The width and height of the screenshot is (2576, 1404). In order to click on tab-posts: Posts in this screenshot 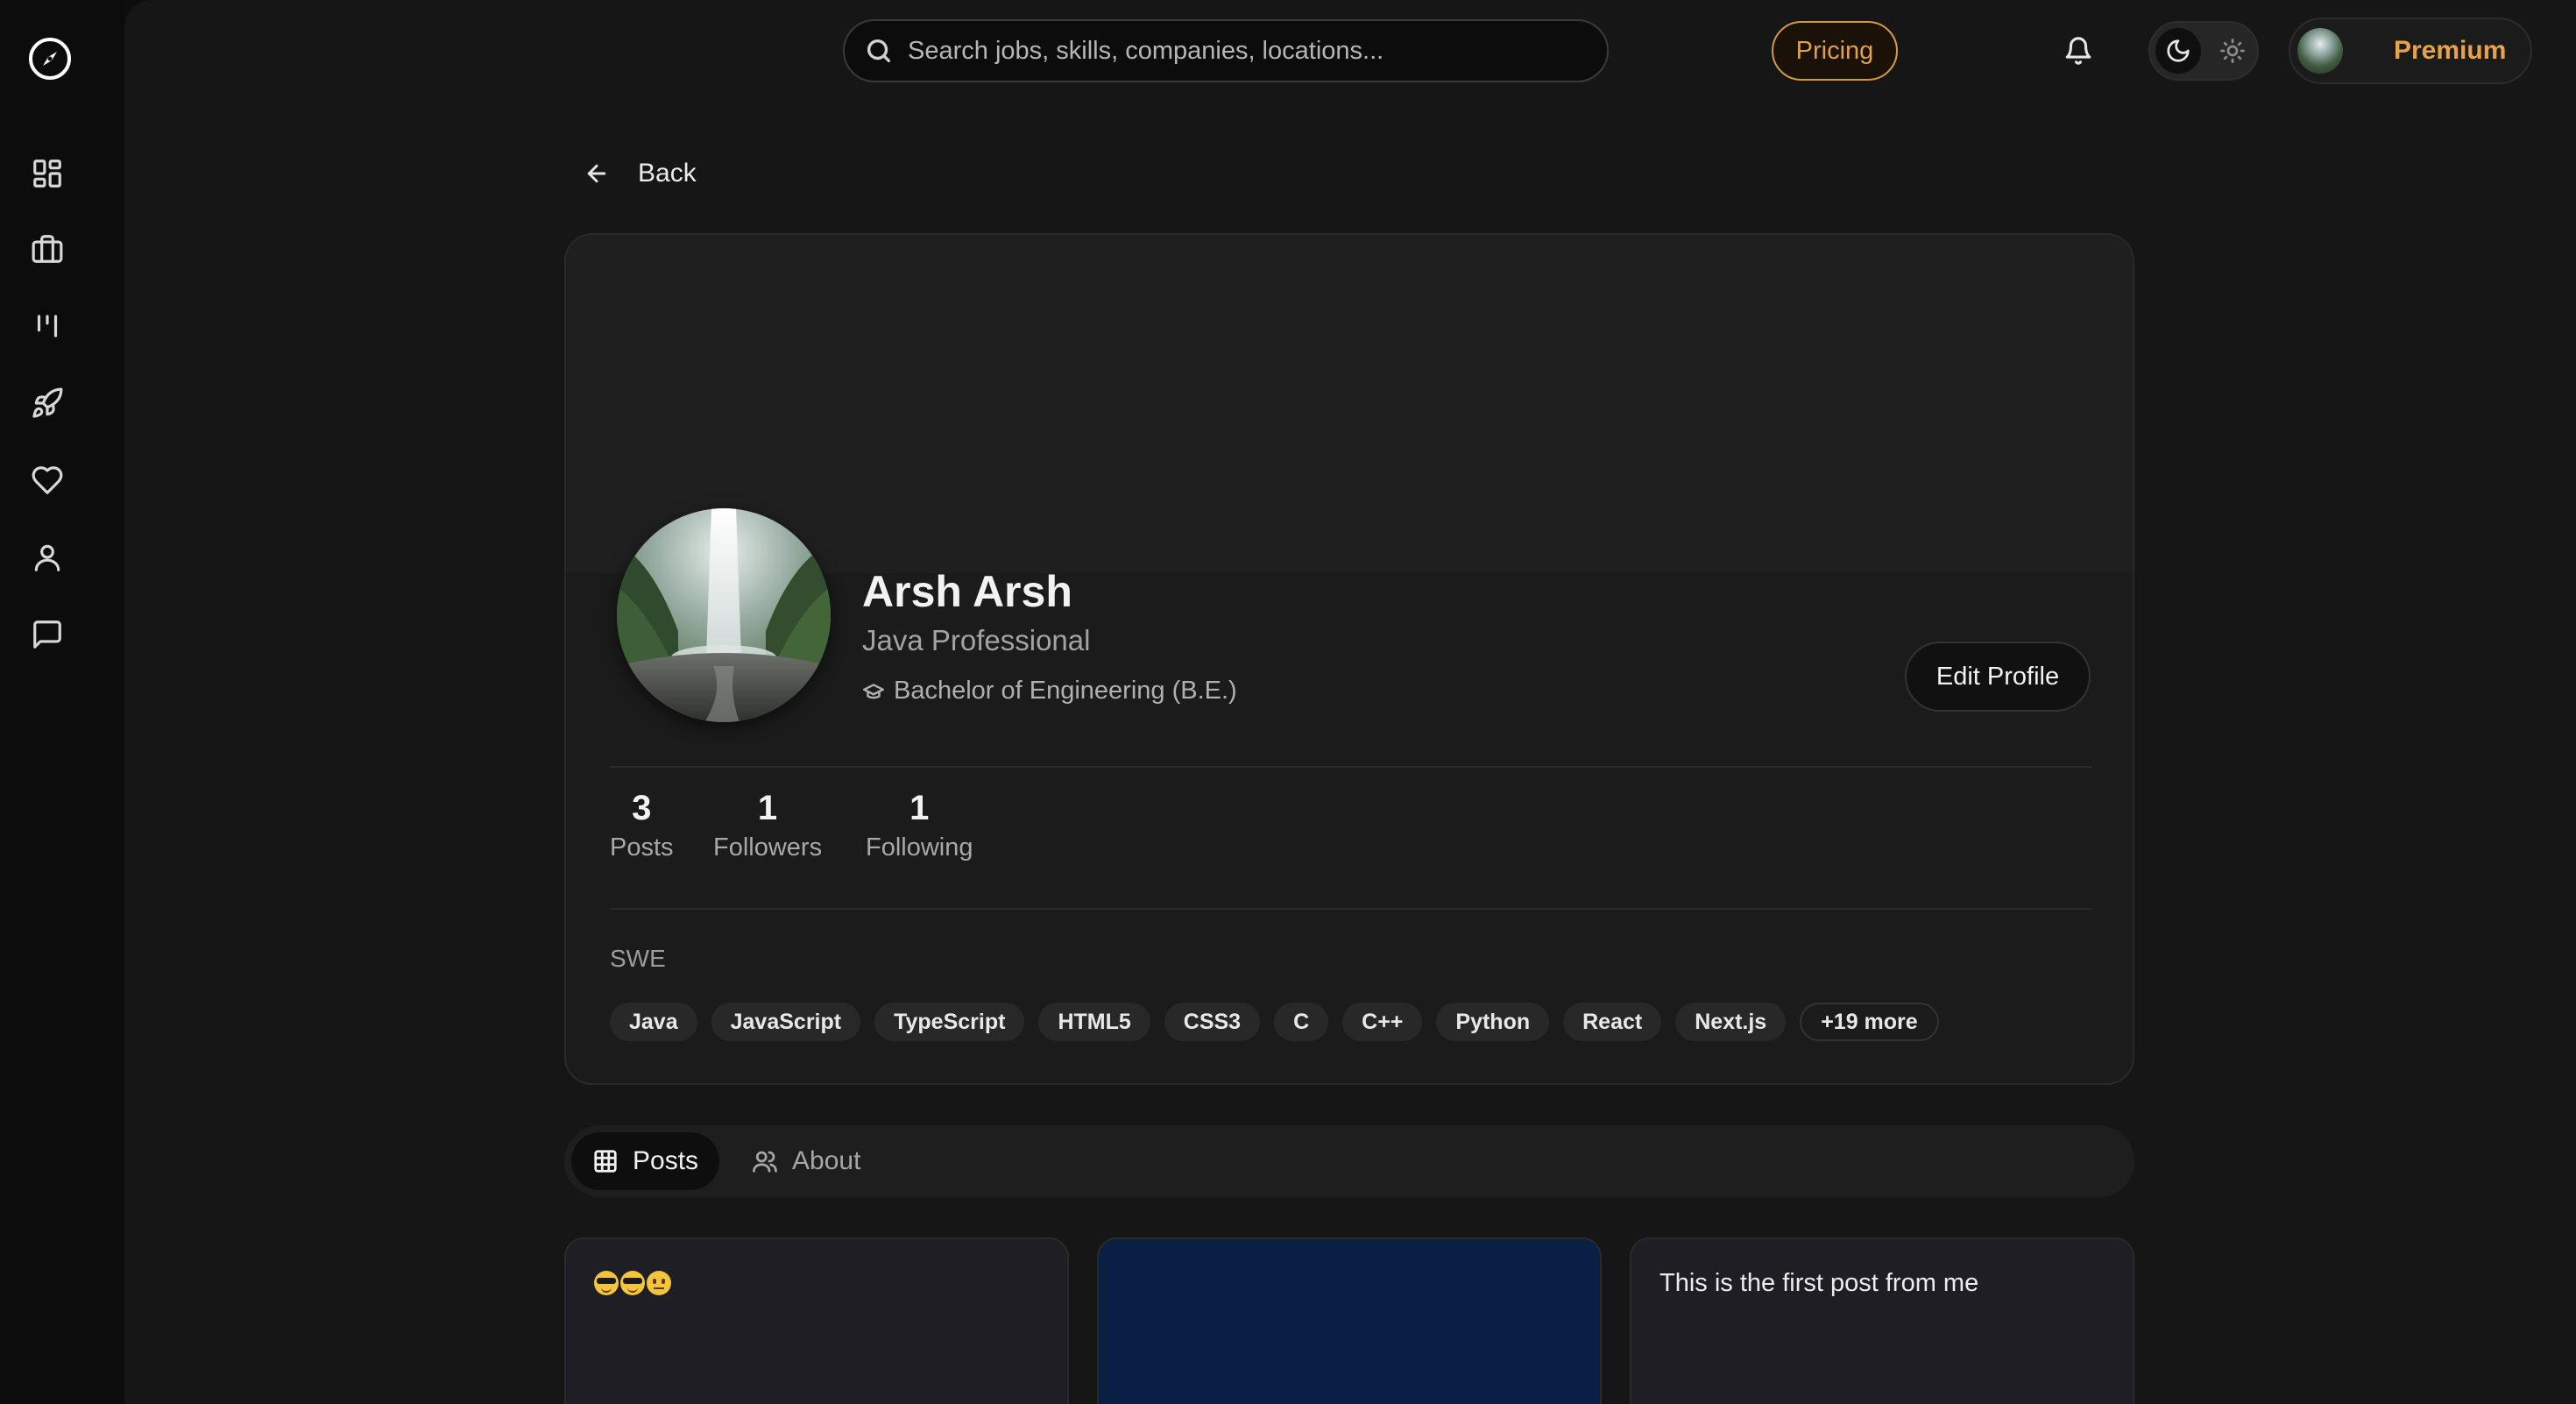, I will do `click(645, 1161)`.